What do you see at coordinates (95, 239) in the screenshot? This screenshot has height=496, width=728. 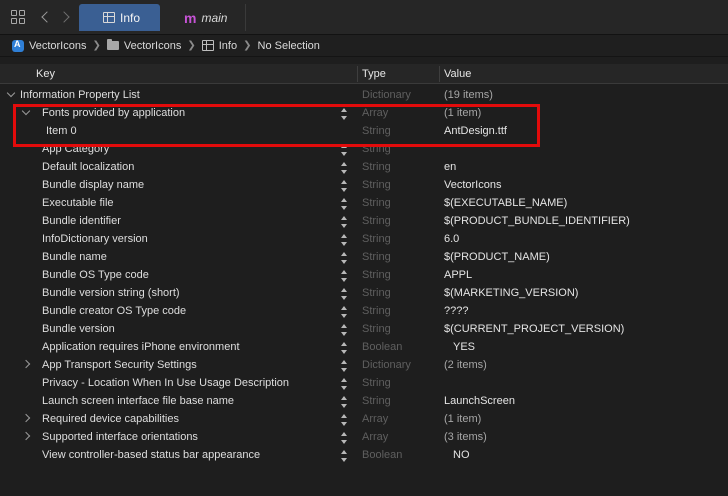 I see `row-key: InfoDictionary version` at bounding box center [95, 239].